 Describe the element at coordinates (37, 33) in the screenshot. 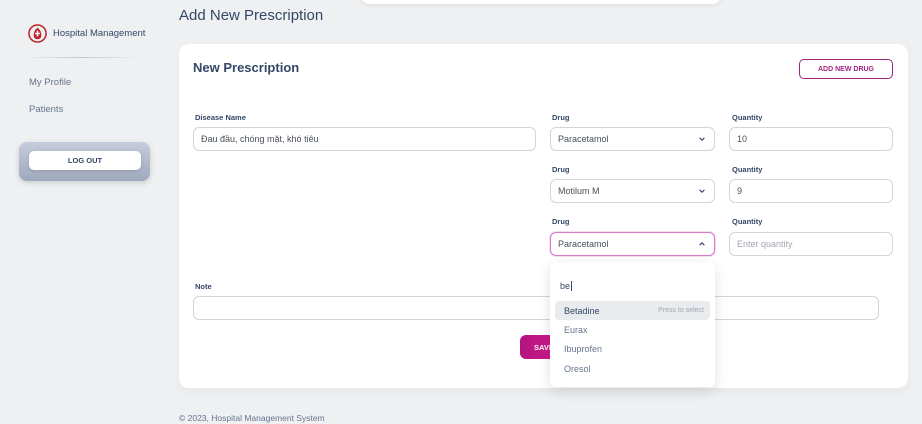

I see `hospital-logo-icon` at that location.